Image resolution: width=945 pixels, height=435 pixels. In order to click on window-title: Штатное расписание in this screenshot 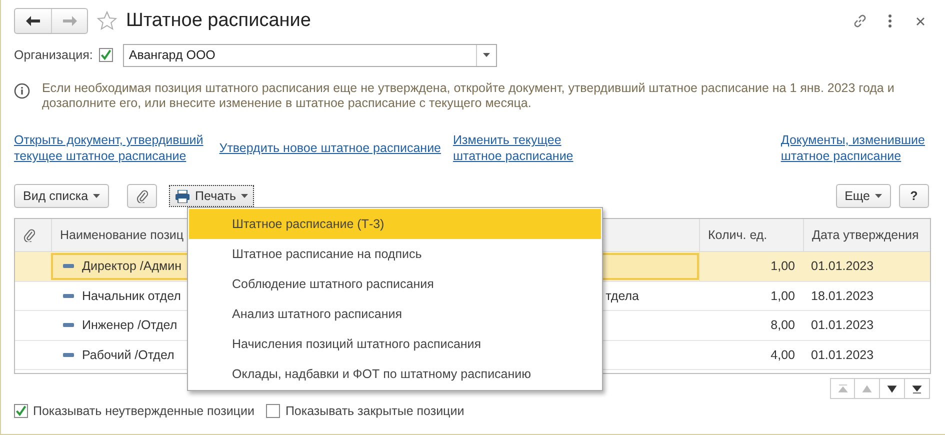, I will do `click(219, 21)`.